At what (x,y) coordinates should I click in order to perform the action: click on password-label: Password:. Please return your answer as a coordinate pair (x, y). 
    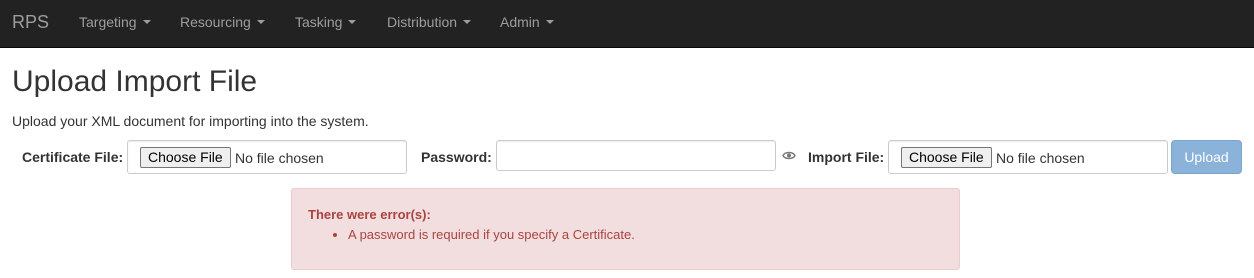
    Looking at the image, I should click on (456, 157).